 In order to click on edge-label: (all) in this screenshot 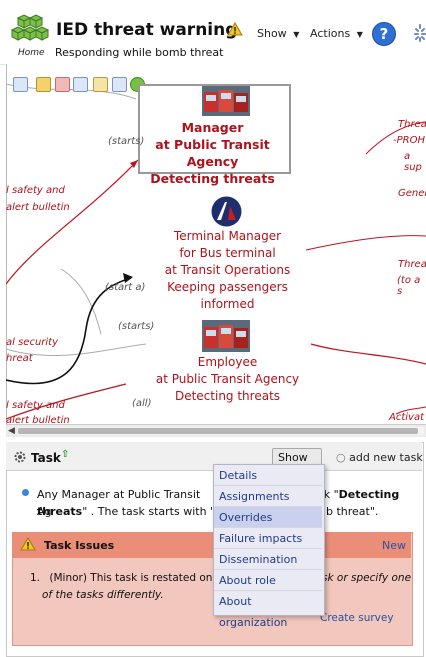, I will do `click(142, 403)`.